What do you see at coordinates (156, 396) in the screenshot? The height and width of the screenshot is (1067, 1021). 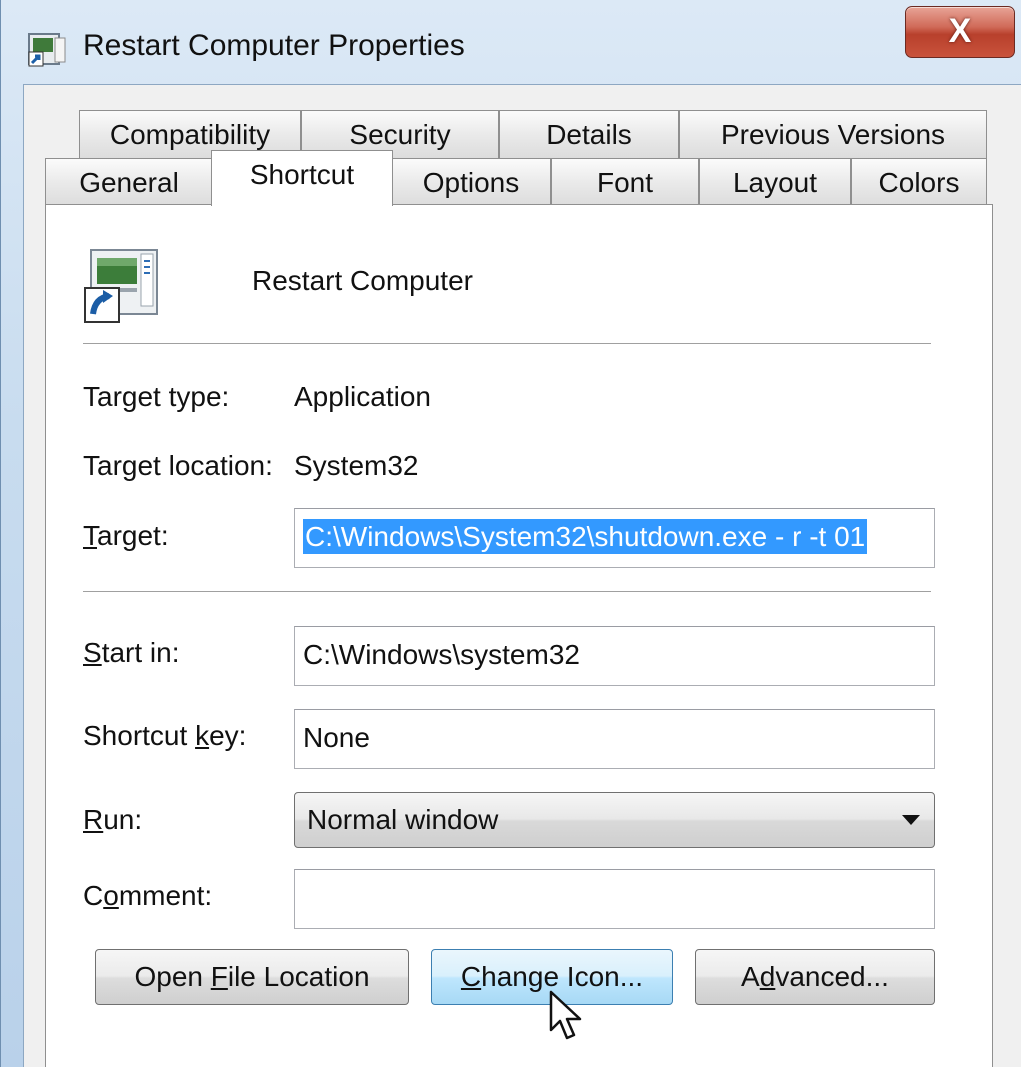 I see `target-type-label: Target type:` at bounding box center [156, 396].